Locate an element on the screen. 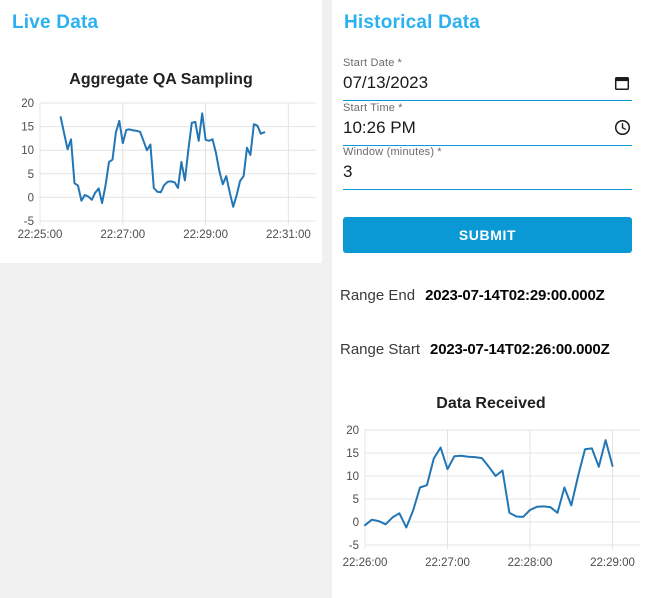 This screenshot has height=598, width=650. svg-text: 22:25:00 is located at coordinates (40, 235).